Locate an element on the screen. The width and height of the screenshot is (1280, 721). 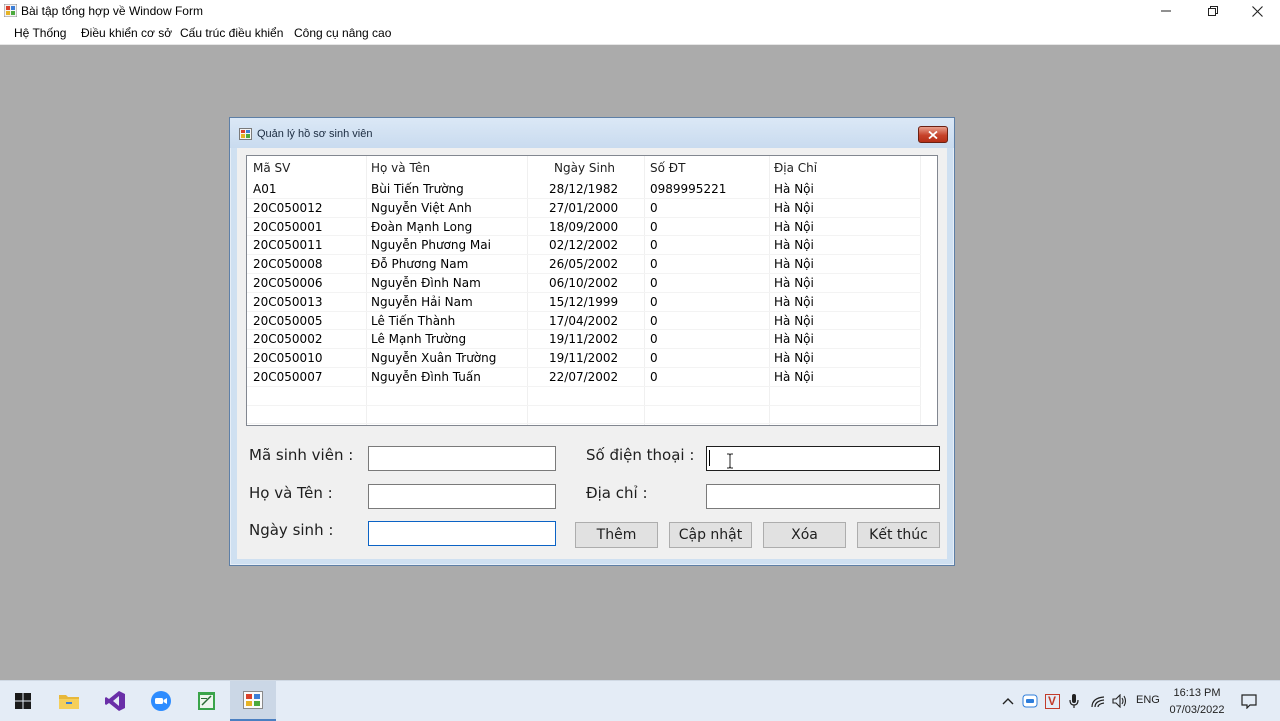
dialog-titlebar: Quản lý hồ sơ sinh viên is located at coordinates (592, 133).